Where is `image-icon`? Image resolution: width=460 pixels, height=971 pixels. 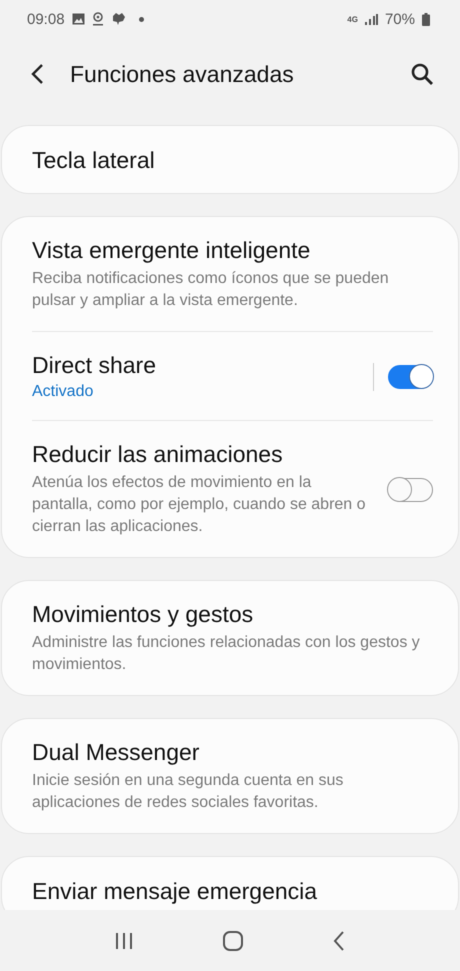
image-icon is located at coordinates (78, 19).